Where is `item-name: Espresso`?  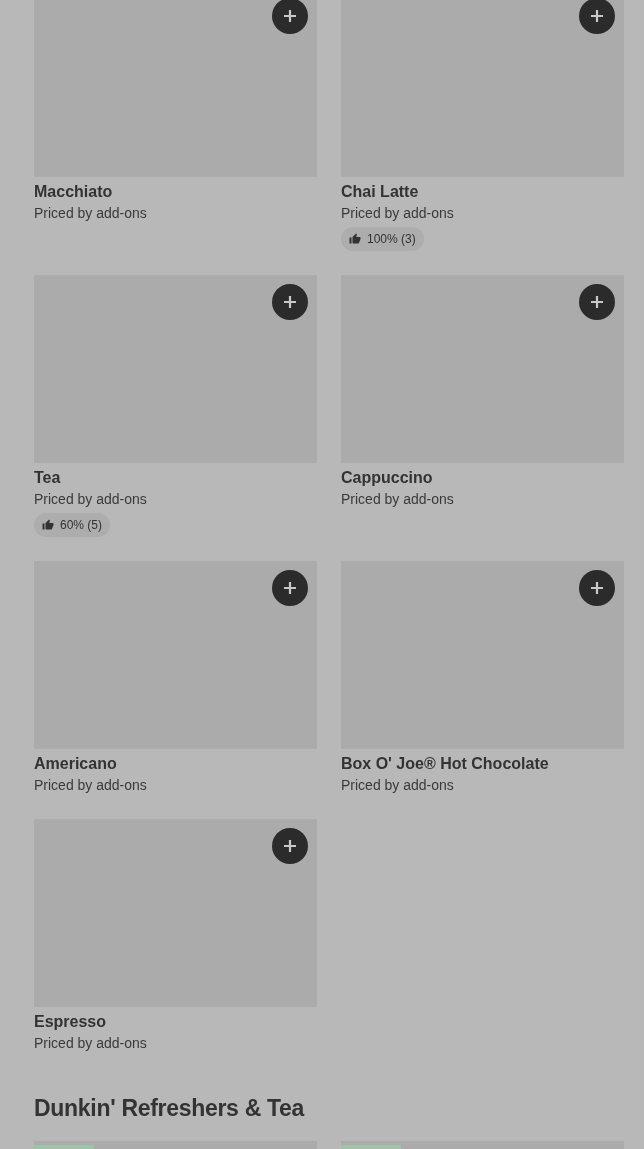 item-name: Espresso is located at coordinates (70, 1022).